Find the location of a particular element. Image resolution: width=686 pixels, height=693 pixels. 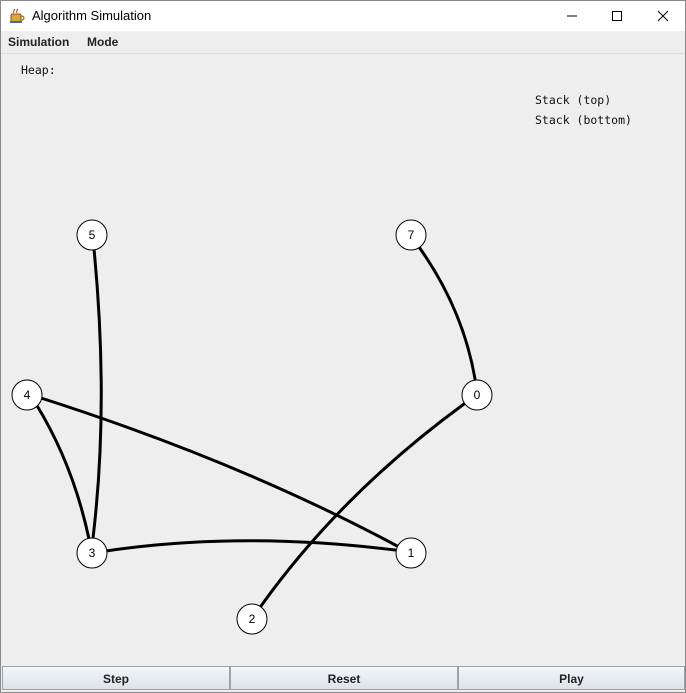

node-5-label: 5 is located at coordinates (92, 235).